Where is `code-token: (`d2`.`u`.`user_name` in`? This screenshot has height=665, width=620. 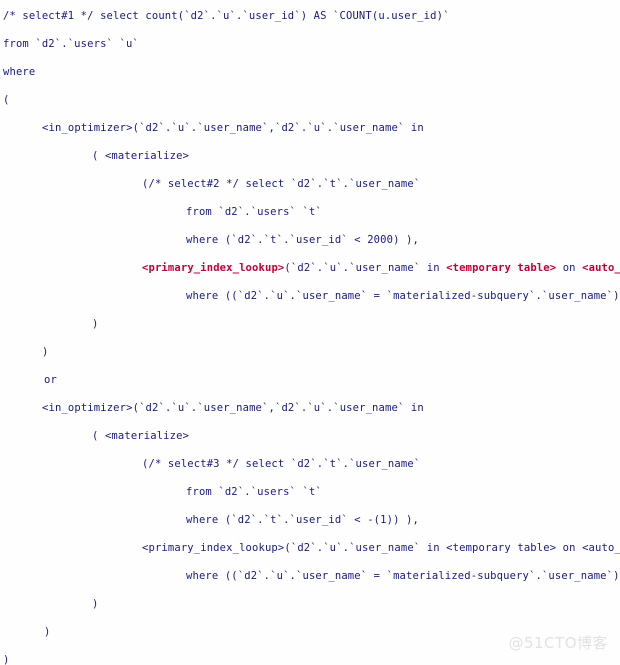
code-token: (`d2`.`u`.`user_name` in is located at coordinates (365, 268).